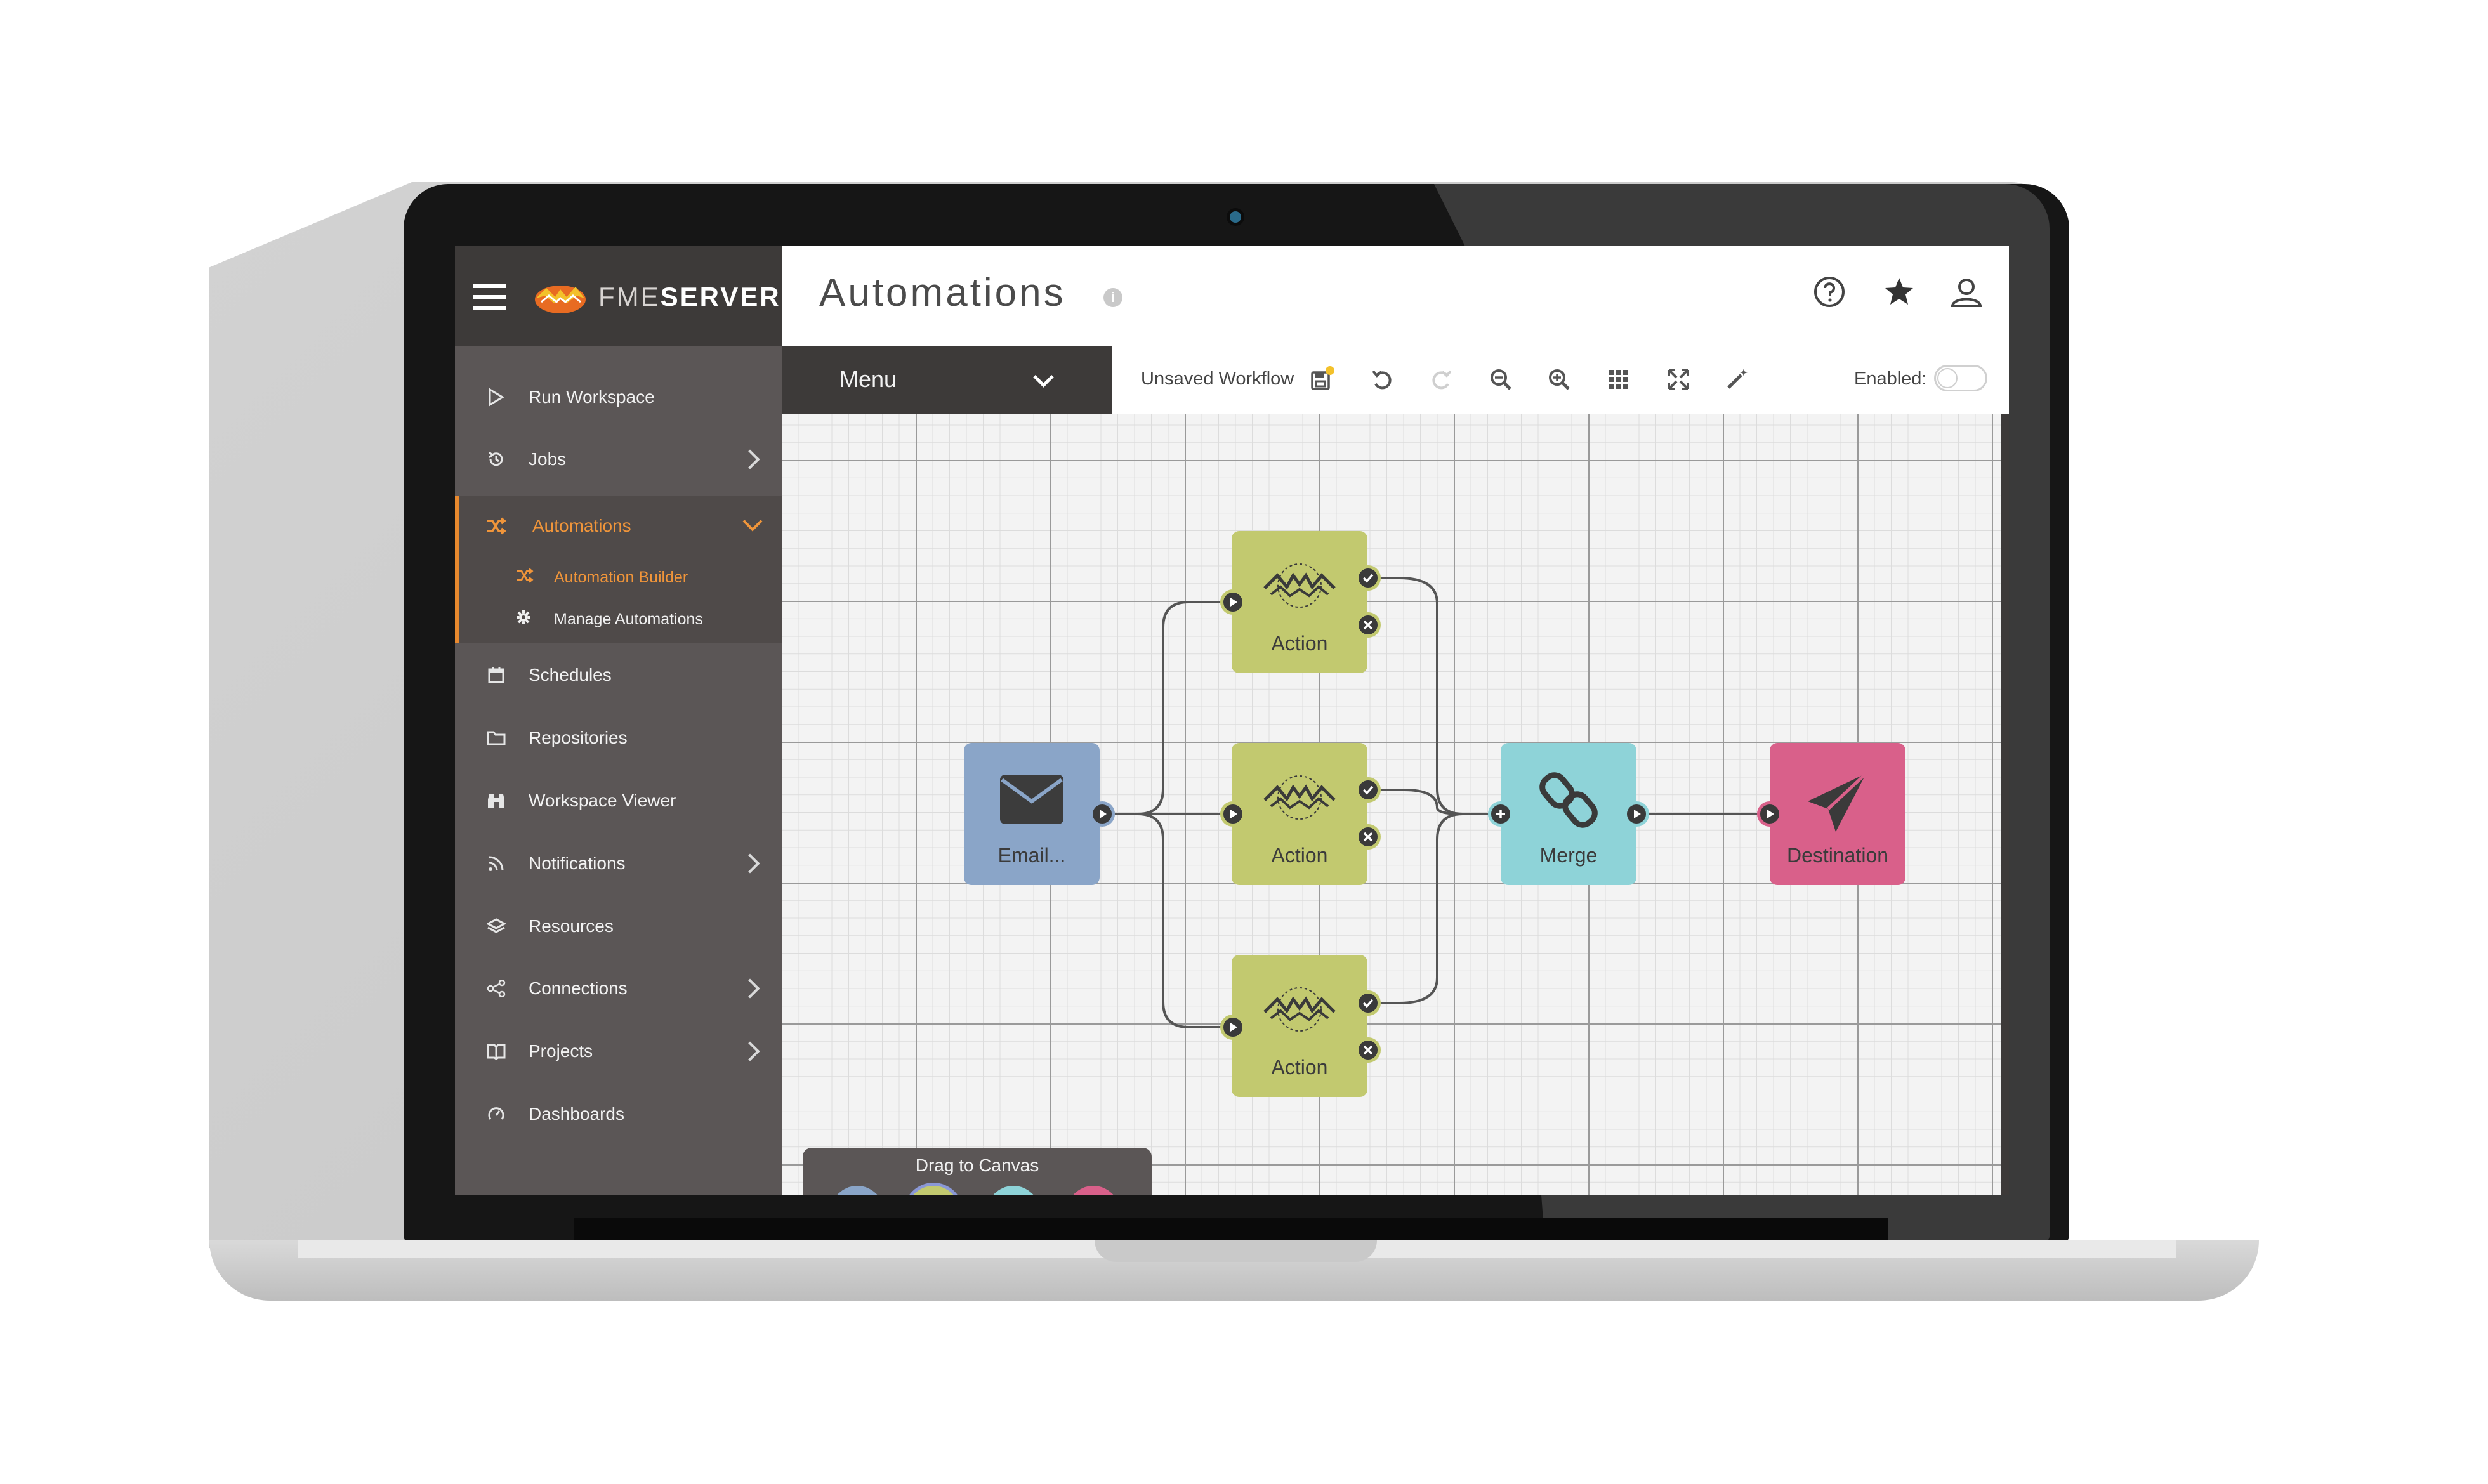 The height and width of the screenshot is (1484, 2488). I want to click on sidebar-item-projects: Projects, so click(618, 1052).